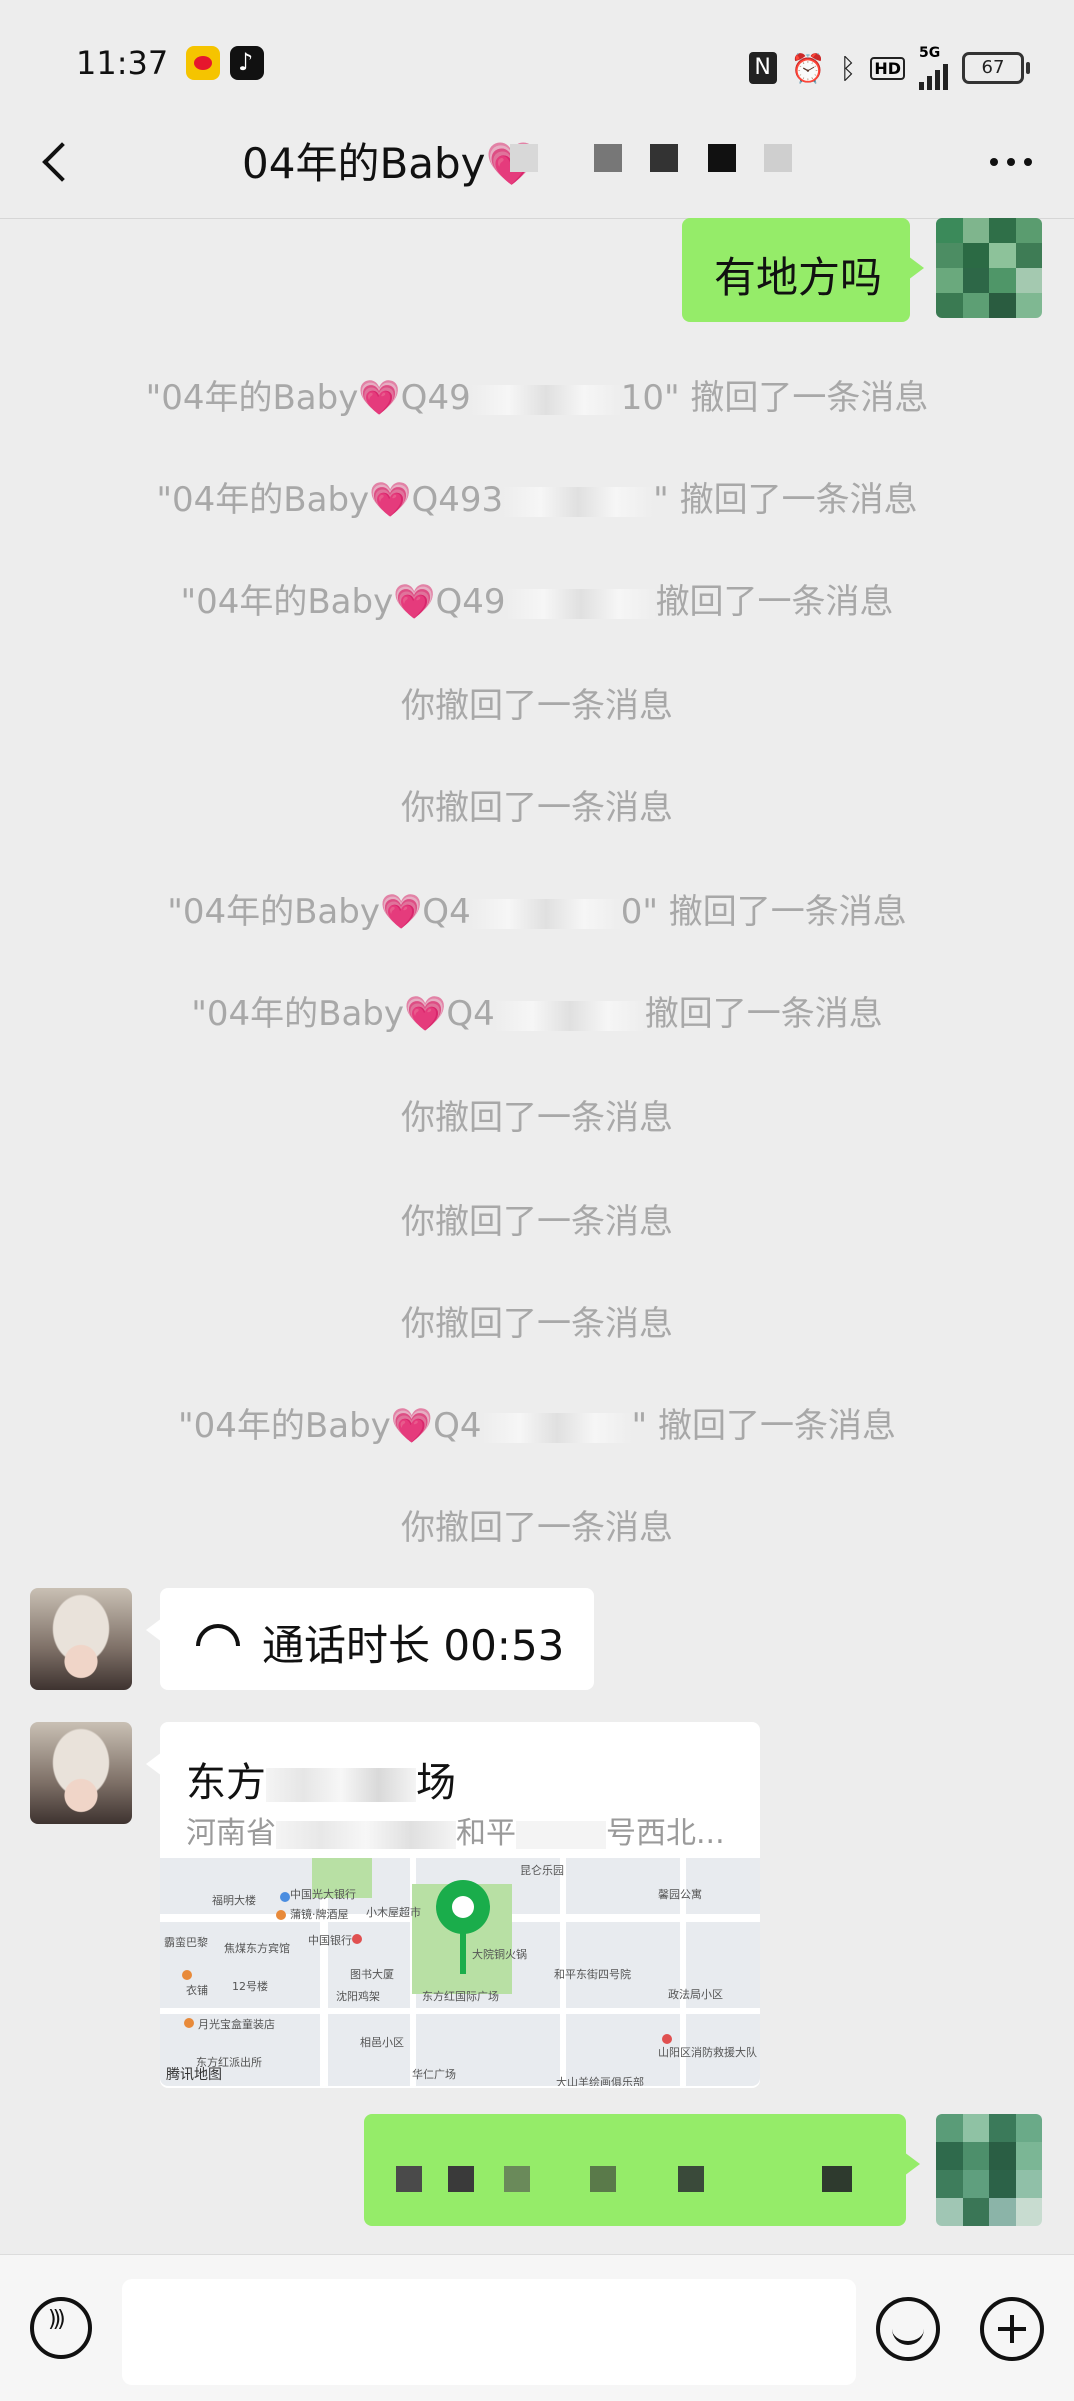 This screenshot has width=1074, height=2401. What do you see at coordinates (226, 1783) in the screenshot?
I see `location-title-text: 东方` at bounding box center [226, 1783].